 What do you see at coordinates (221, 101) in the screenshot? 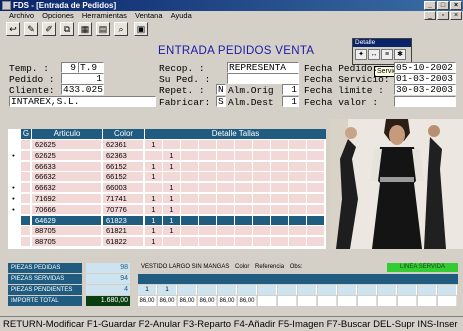
I see `fabricar-field: S` at bounding box center [221, 101].